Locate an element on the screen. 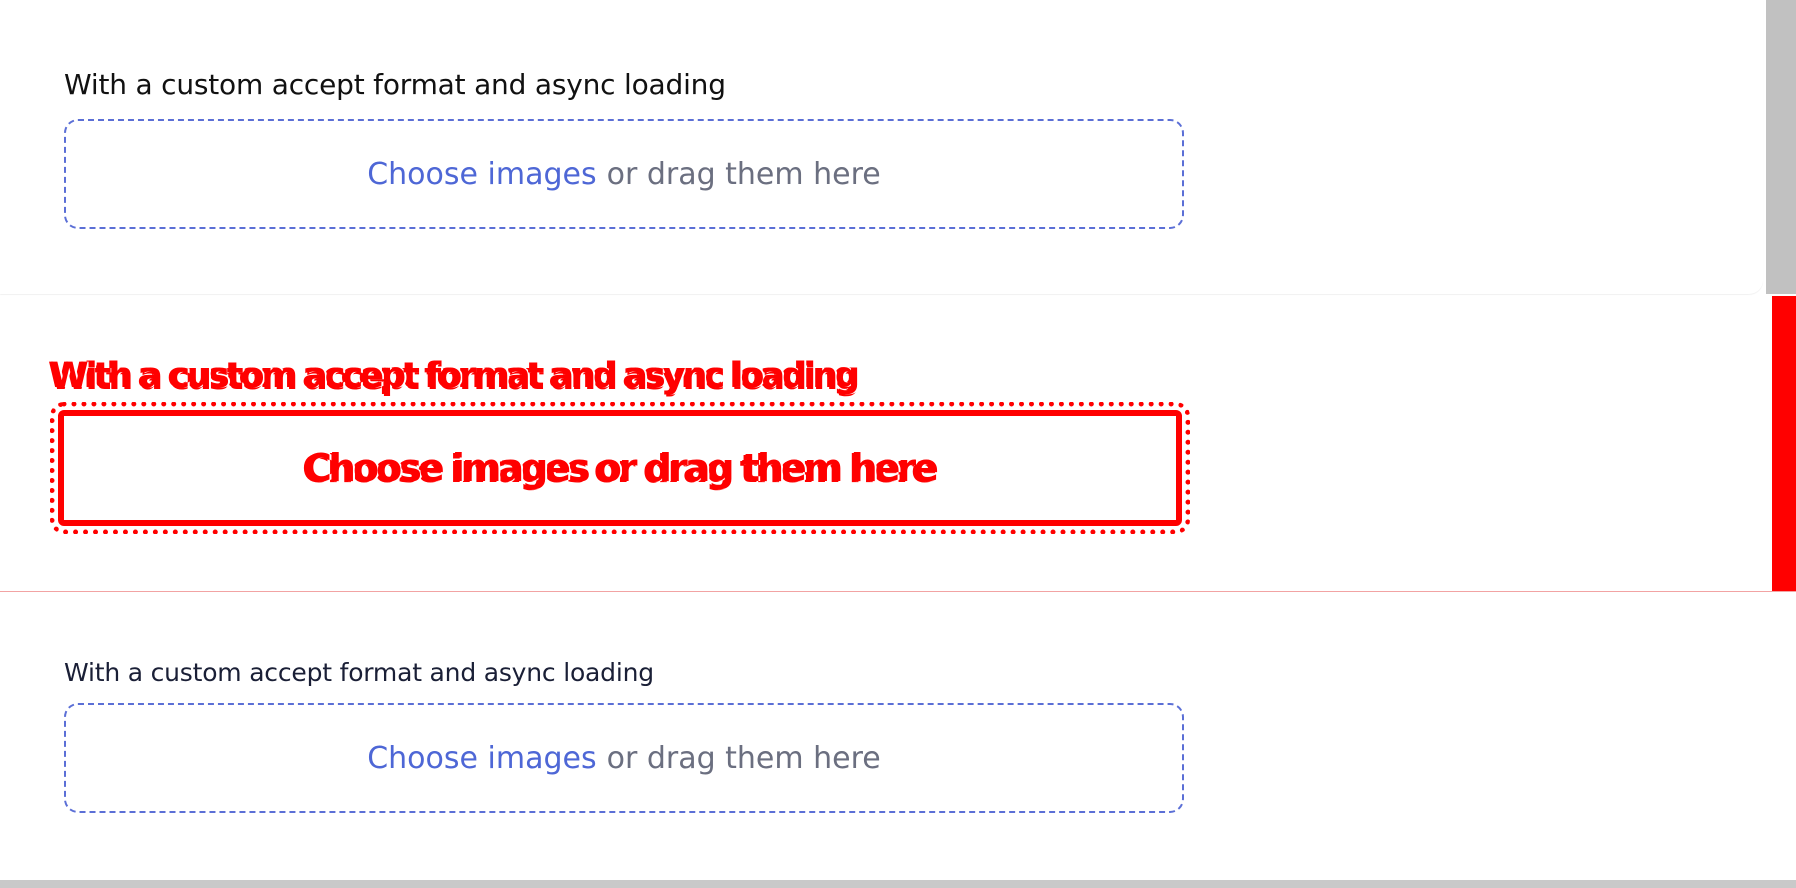 Image resolution: width=1796 pixels, height=888 pixels. drag-hint-text-diff: or drag them here is located at coordinates (767, 468).